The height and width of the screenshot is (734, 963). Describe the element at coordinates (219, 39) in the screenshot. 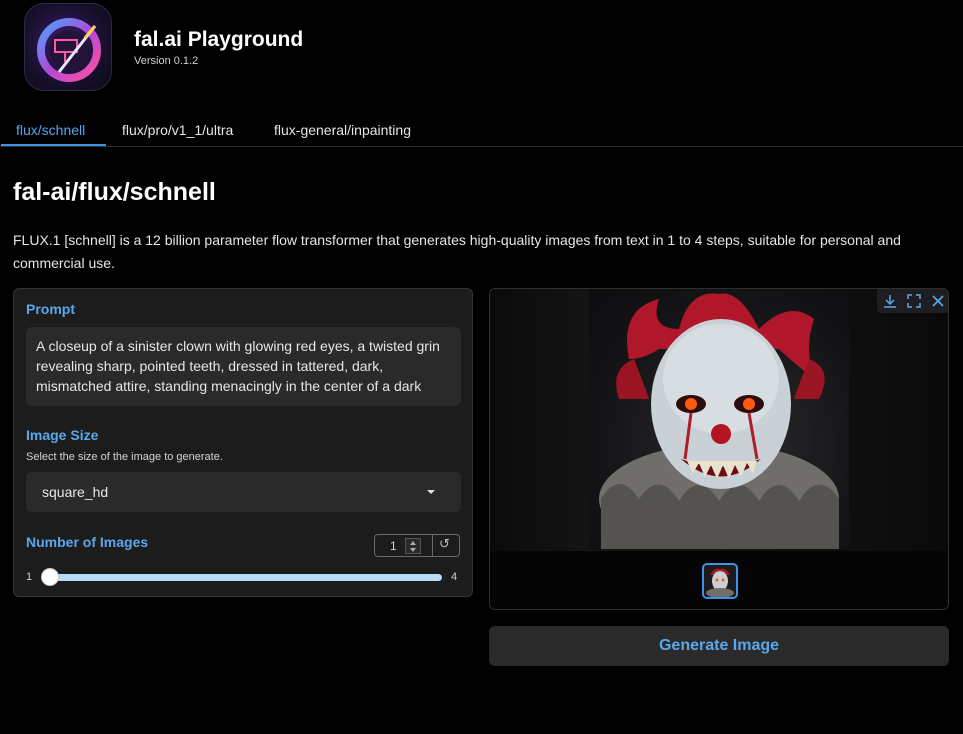

I see `app-title: fal.ai Playground` at that location.